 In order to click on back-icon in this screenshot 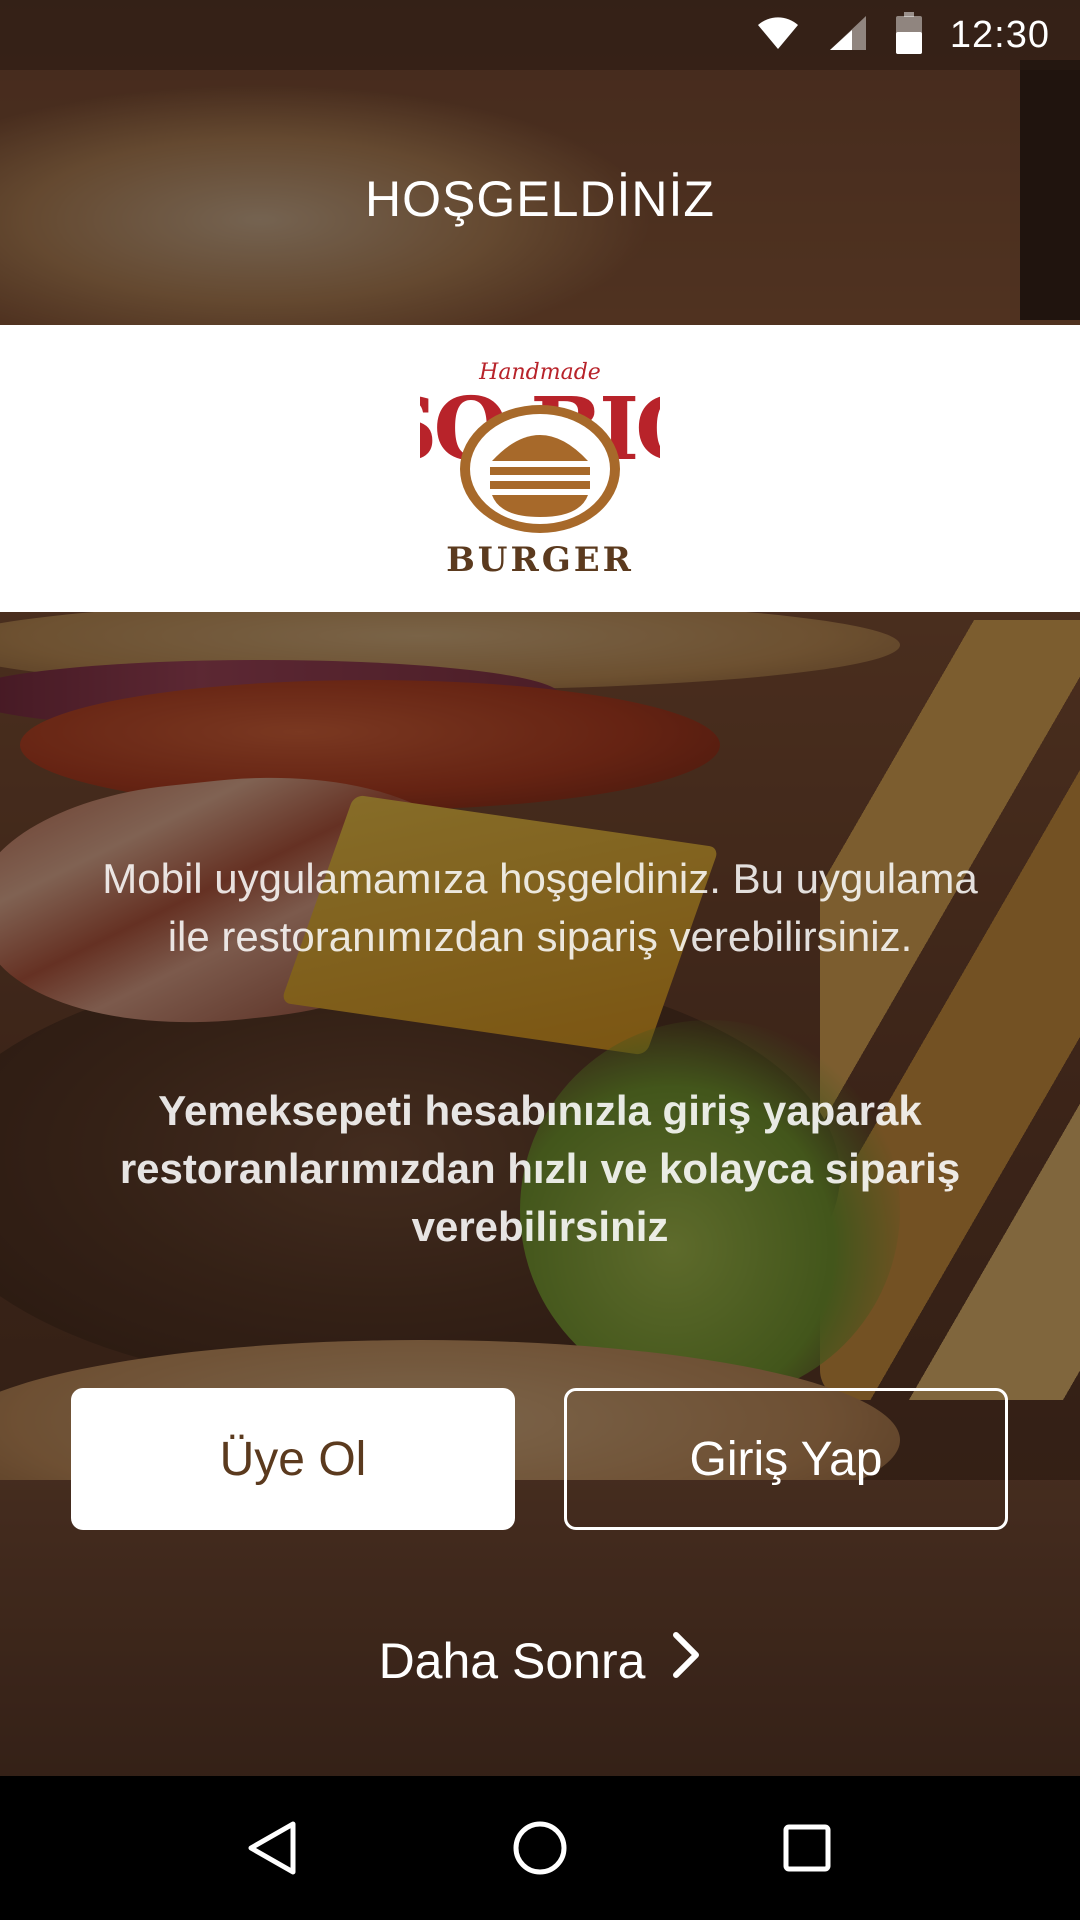, I will do `click(273, 1848)`.